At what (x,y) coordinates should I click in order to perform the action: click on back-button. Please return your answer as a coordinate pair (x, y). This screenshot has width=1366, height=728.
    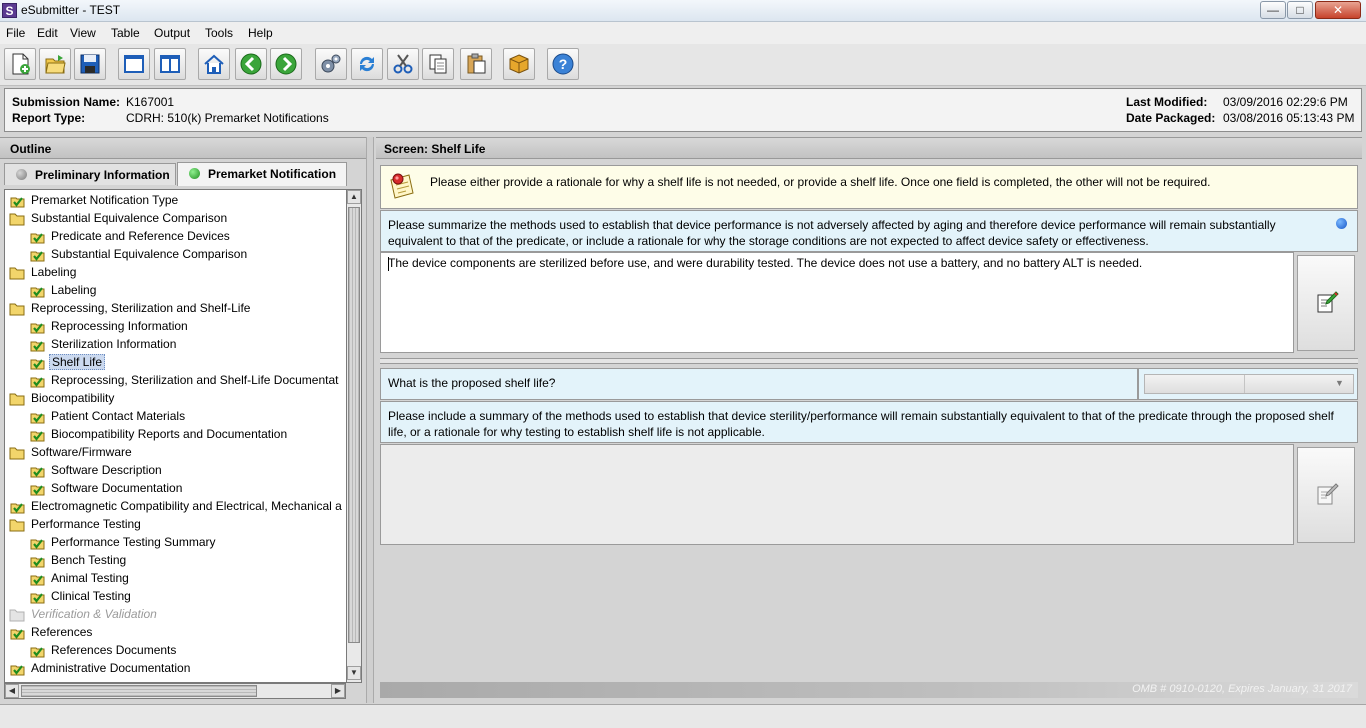
    Looking at the image, I should click on (251, 64).